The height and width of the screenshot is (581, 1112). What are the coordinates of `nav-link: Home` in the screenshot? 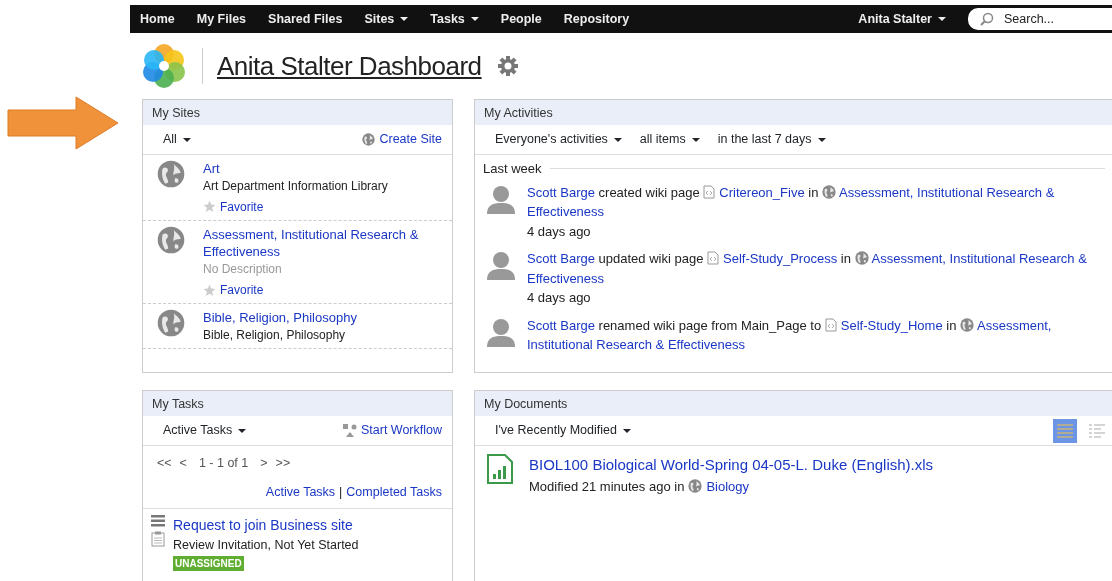 It's located at (157, 19).